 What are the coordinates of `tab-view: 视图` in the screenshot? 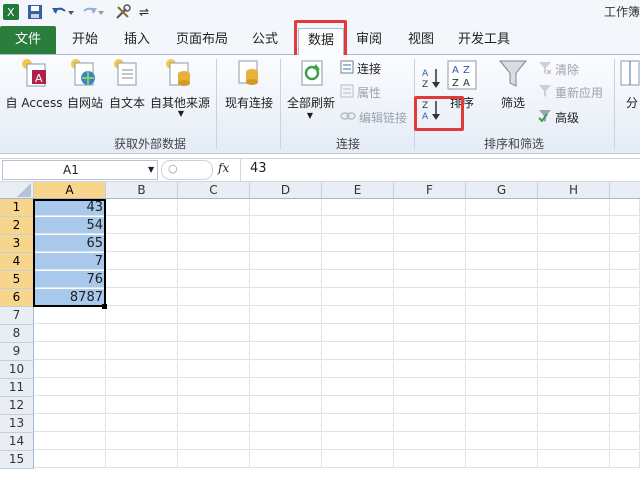 It's located at (421, 40).